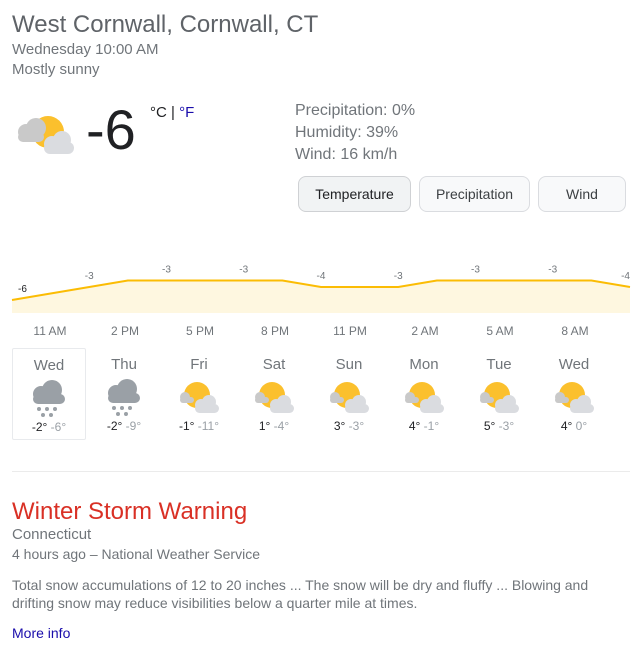 The height and width of the screenshot is (660, 642). I want to click on day-low: -4°, so click(281, 426).